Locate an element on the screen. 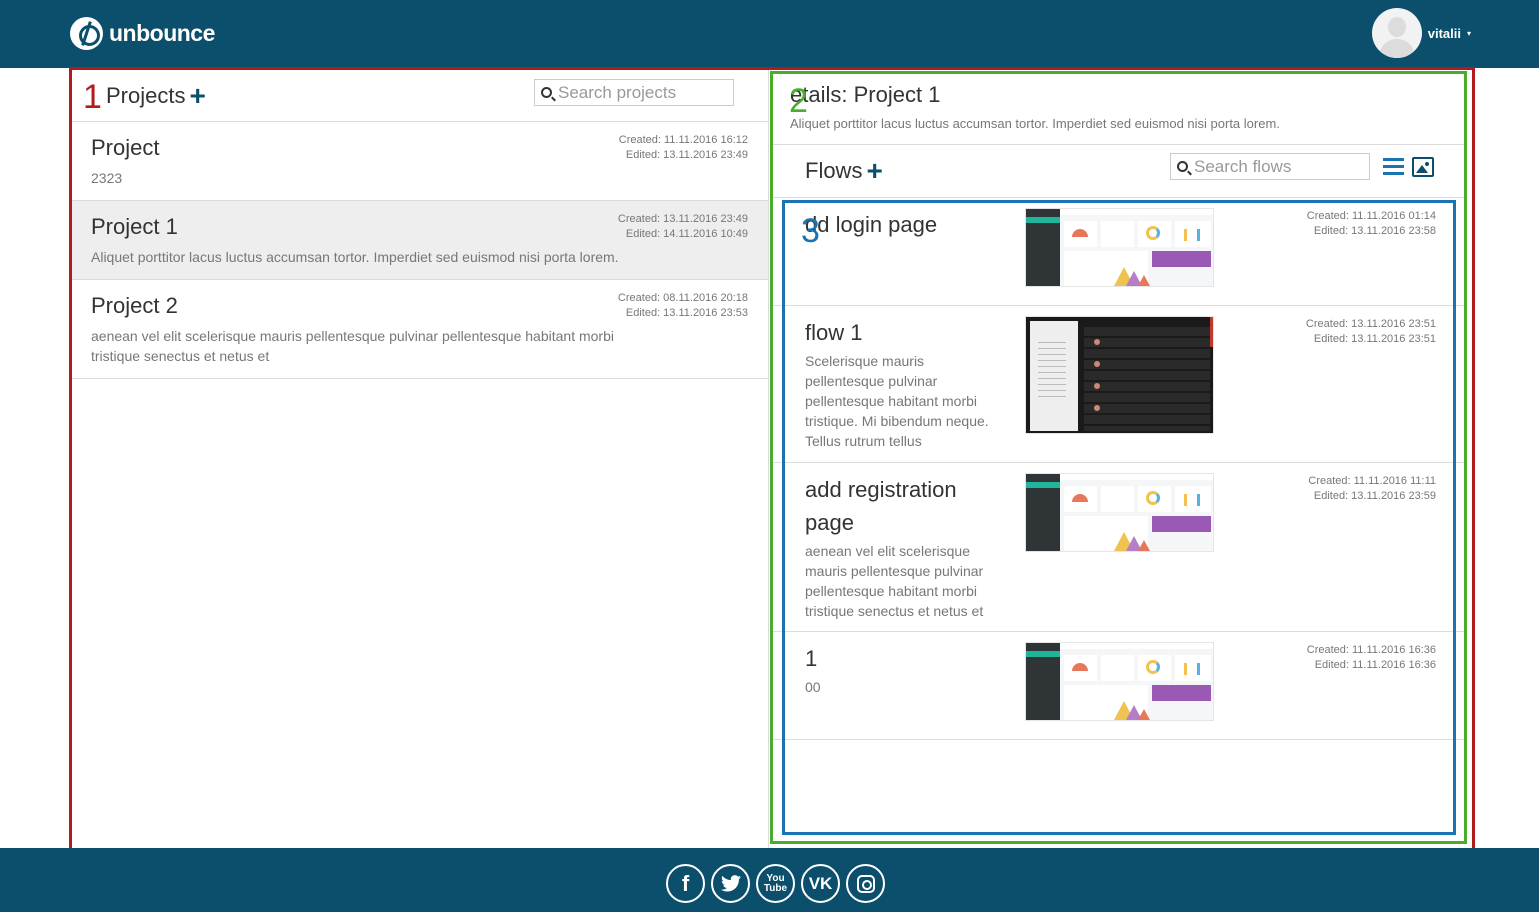  flows-title: Flows + is located at coordinates (844, 171).